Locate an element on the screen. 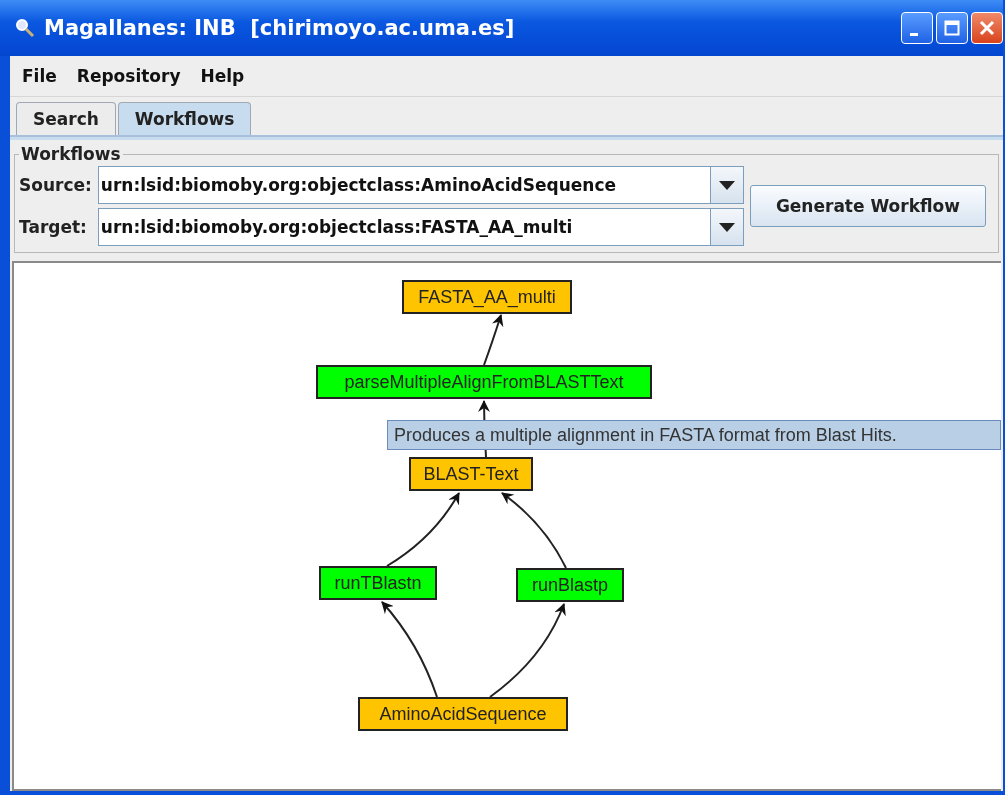  graph-node: runTBlastn is located at coordinates (378, 583).